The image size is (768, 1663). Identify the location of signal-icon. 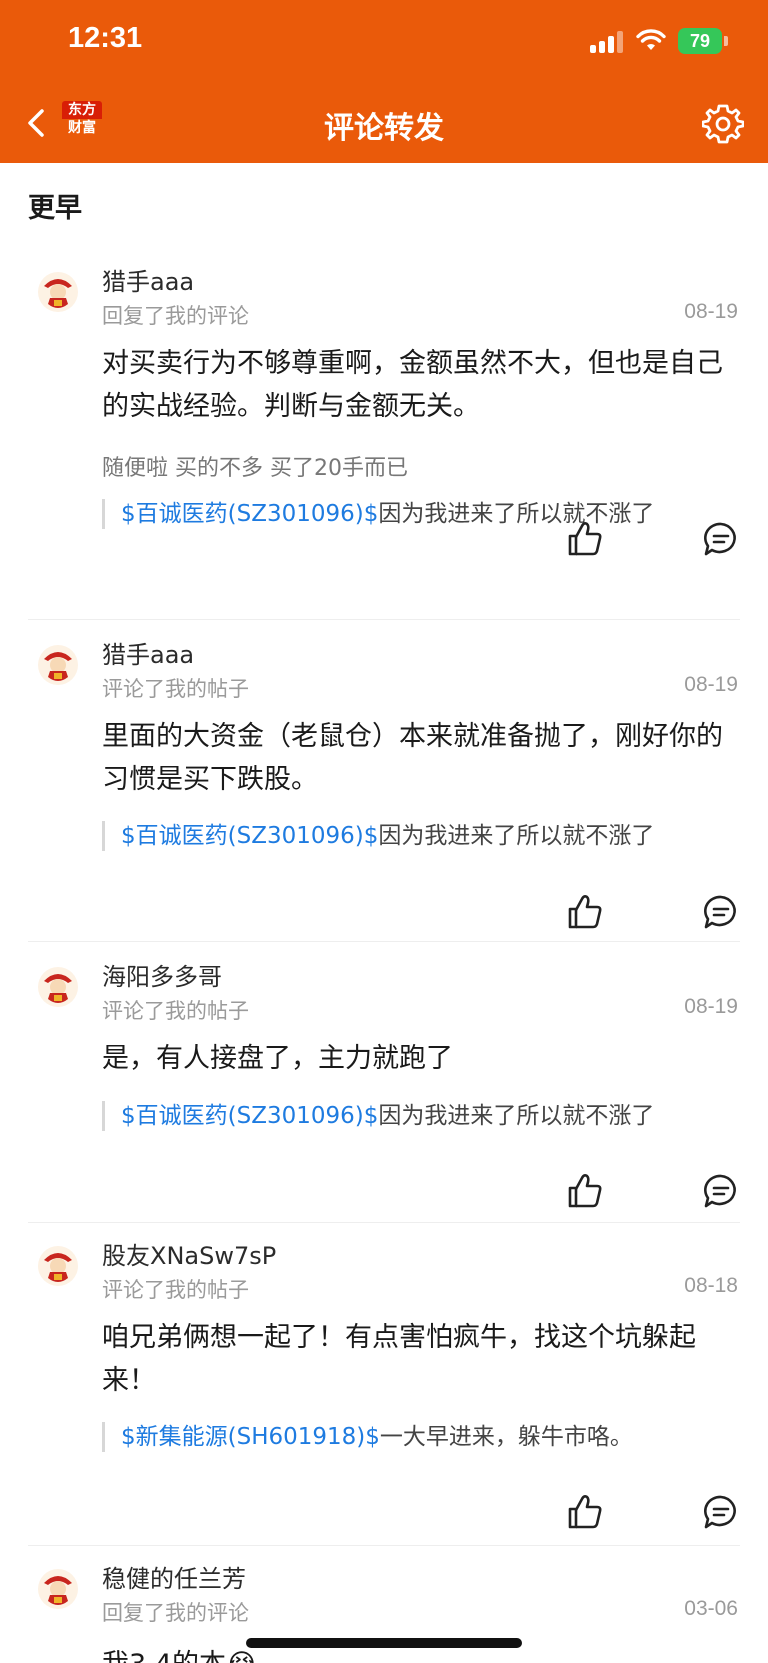
(608, 42).